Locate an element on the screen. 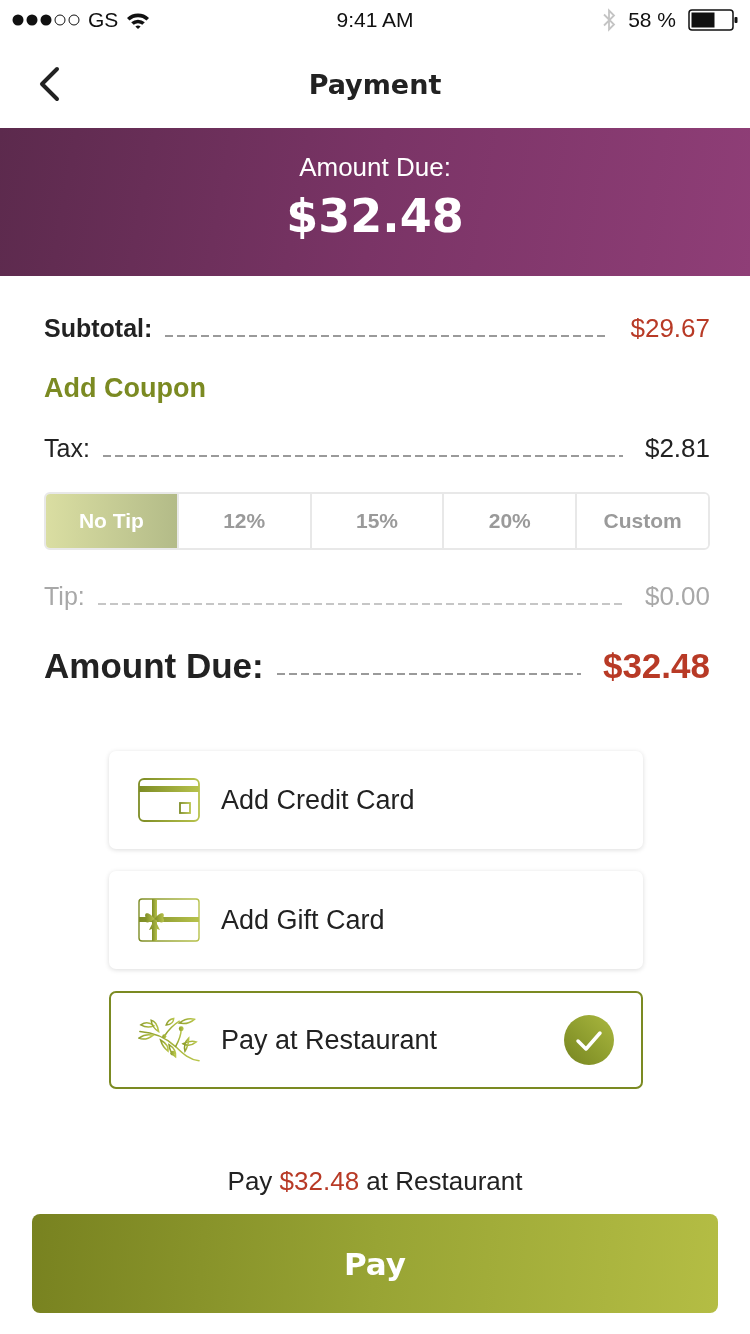 This screenshot has height=1334, width=750. total-label: Amount Due: is located at coordinates (154, 666).